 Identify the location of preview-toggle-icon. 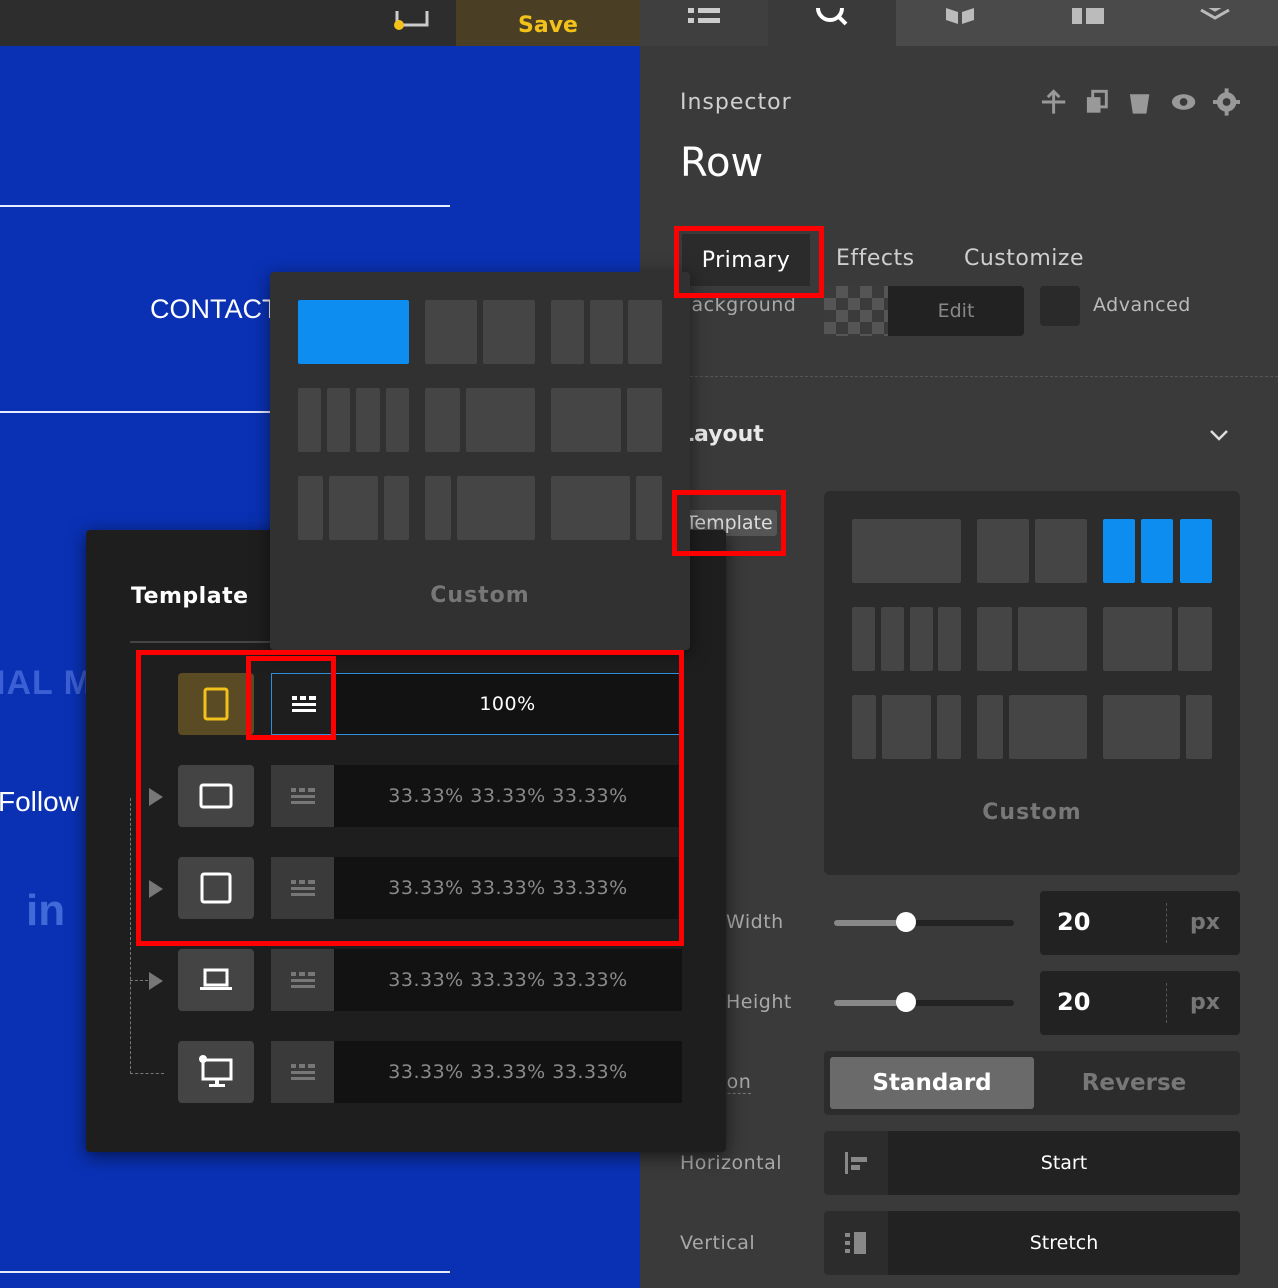
(409, 23).